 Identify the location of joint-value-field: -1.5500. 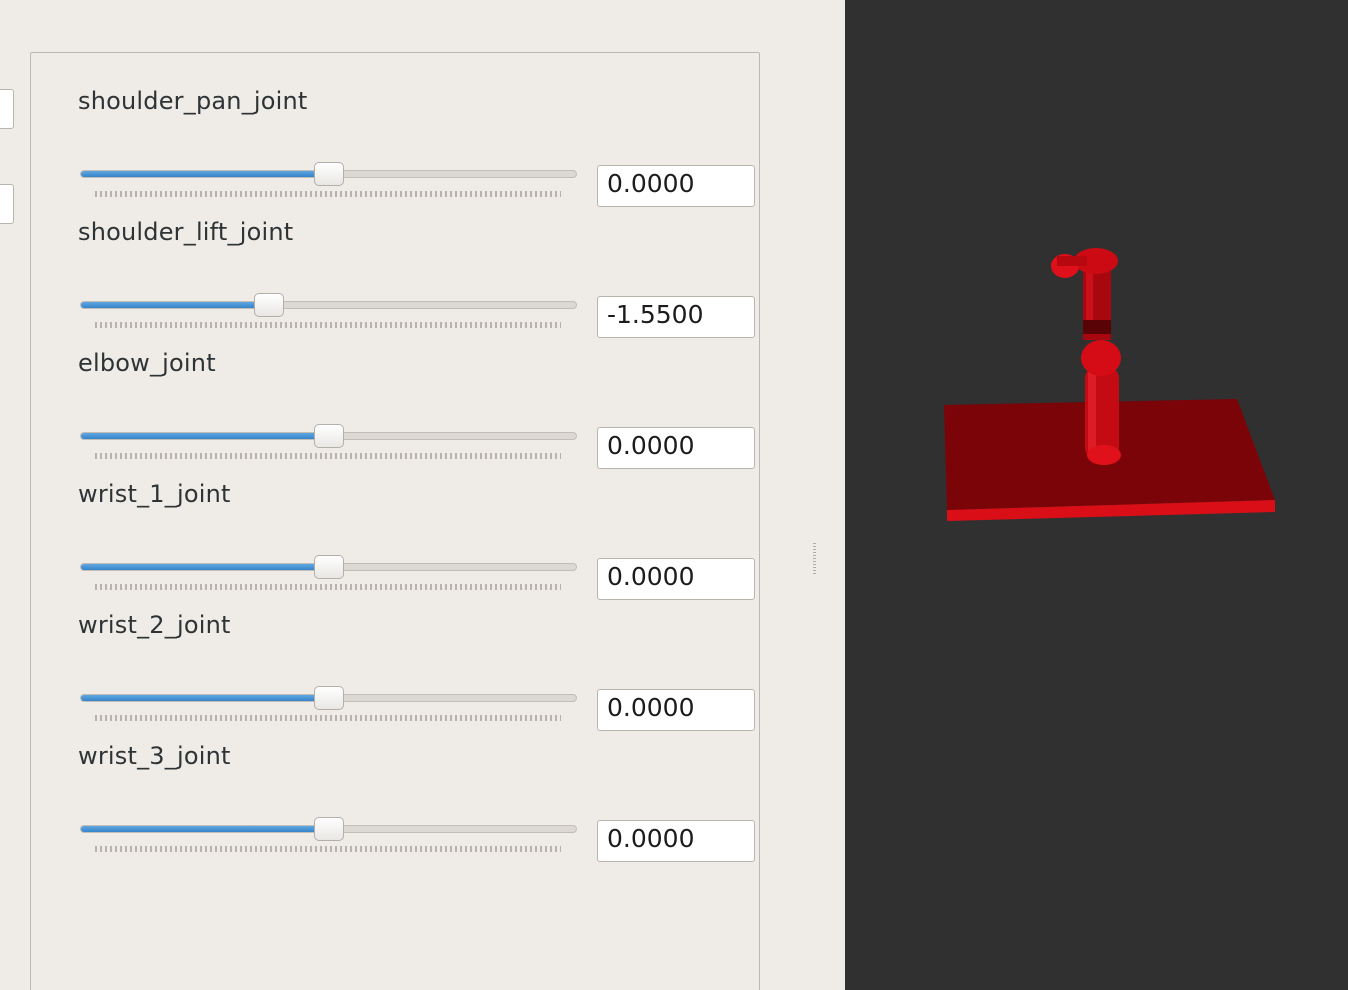
(676, 317).